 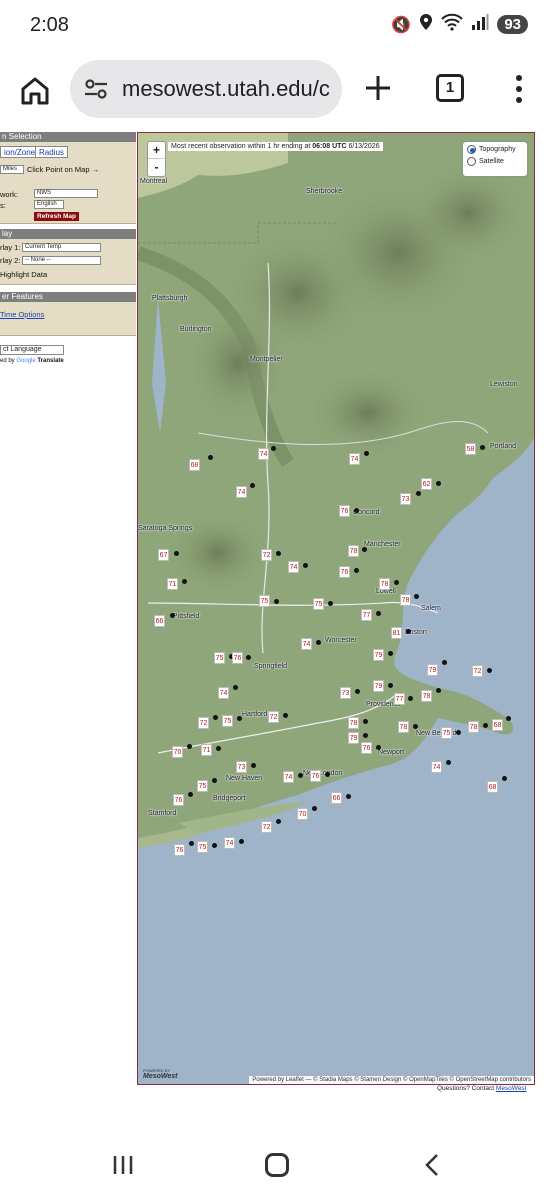 I want to click on new-tab-icon, so click(x=378, y=88).